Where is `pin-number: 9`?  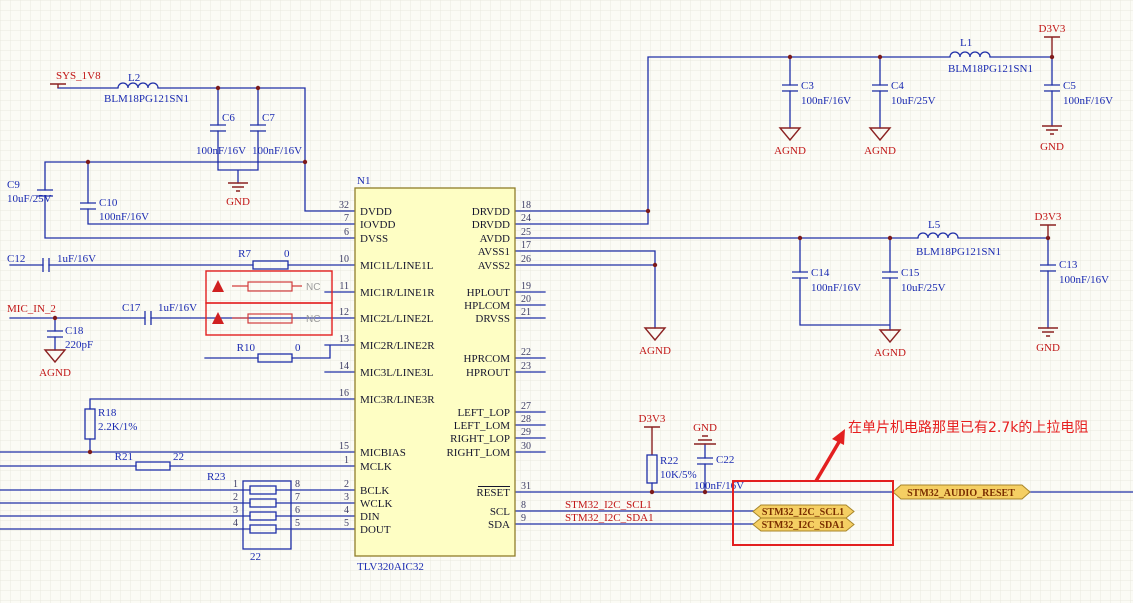
pin-number: 9 is located at coordinates (523, 518).